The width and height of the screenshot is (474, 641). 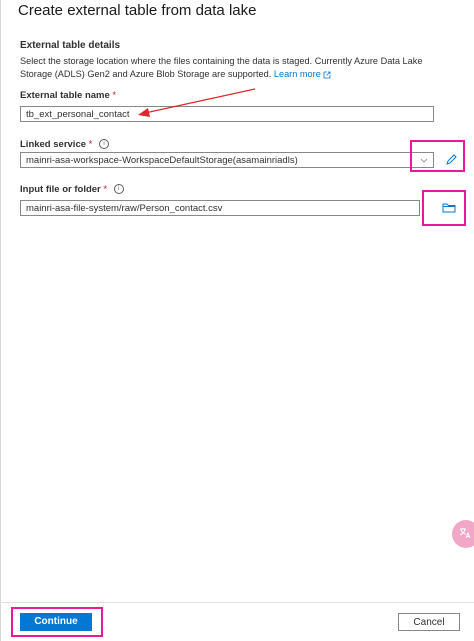 I want to click on input-path-label: Input file or folder * i, so click(x=72, y=189).